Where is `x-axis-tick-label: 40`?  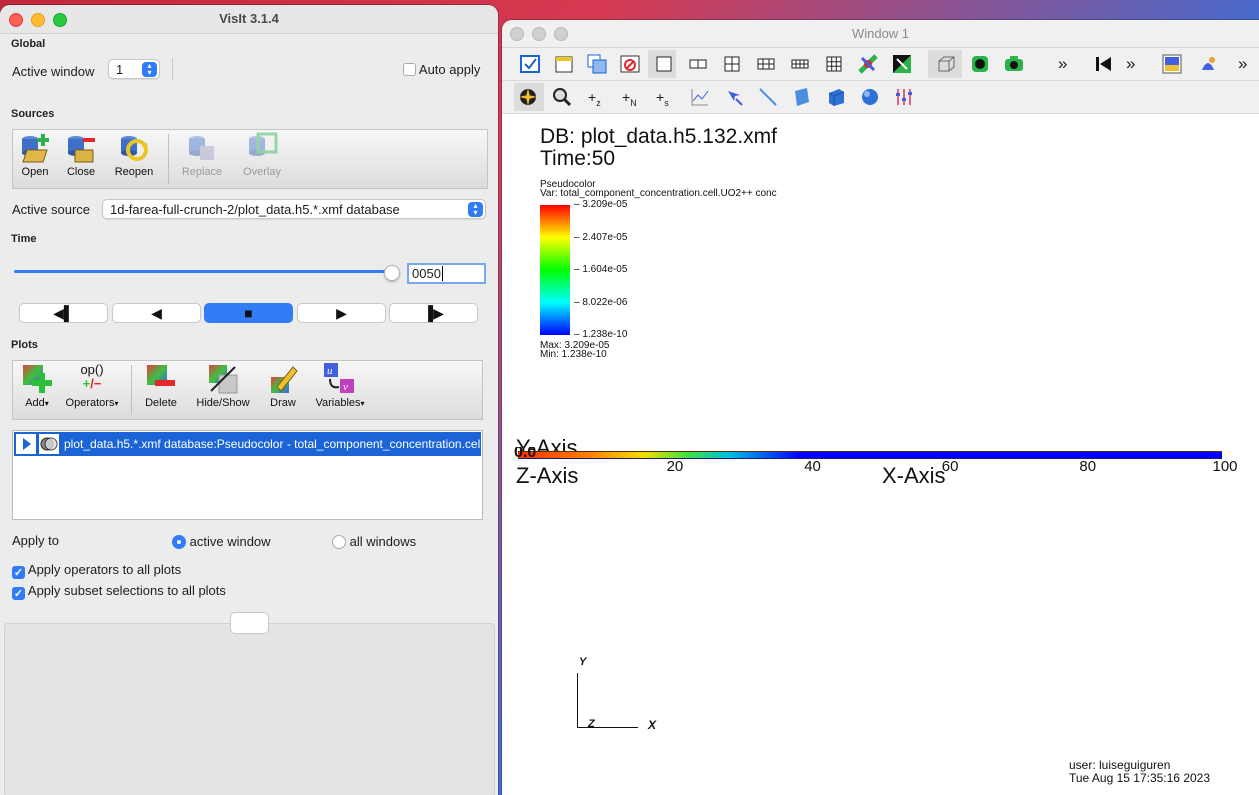 x-axis-tick-label: 40 is located at coordinates (812, 466).